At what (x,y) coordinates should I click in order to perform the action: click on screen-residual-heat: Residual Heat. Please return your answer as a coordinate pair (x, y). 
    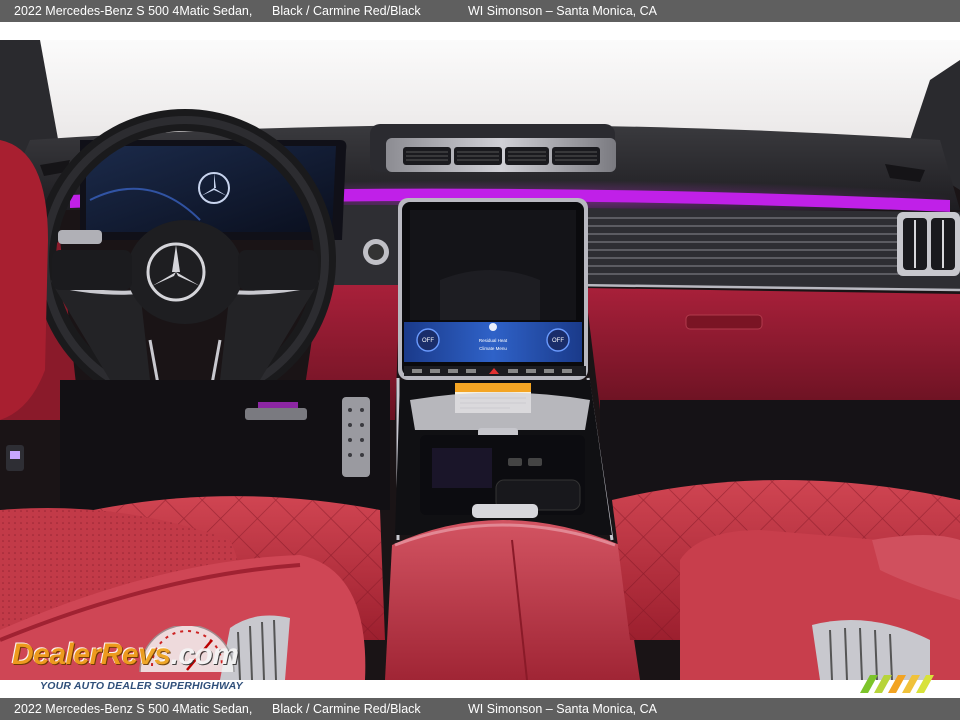
    Looking at the image, I should click on (493, 340).